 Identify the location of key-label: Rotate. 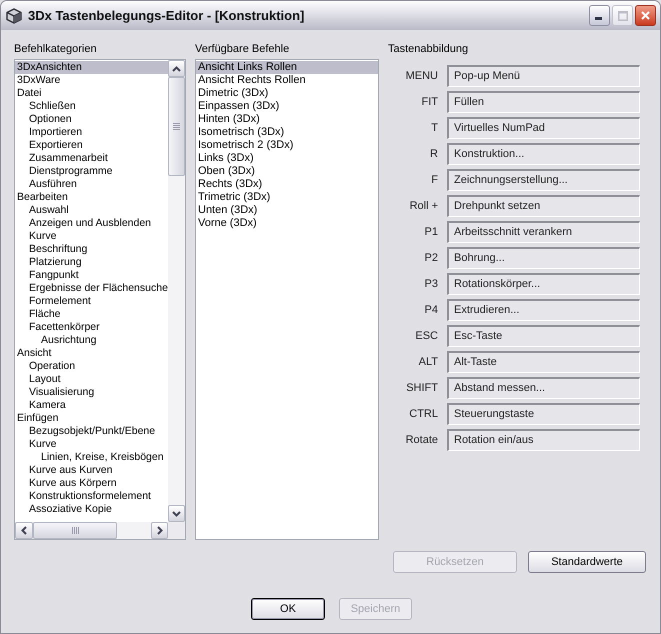
(421, 440).